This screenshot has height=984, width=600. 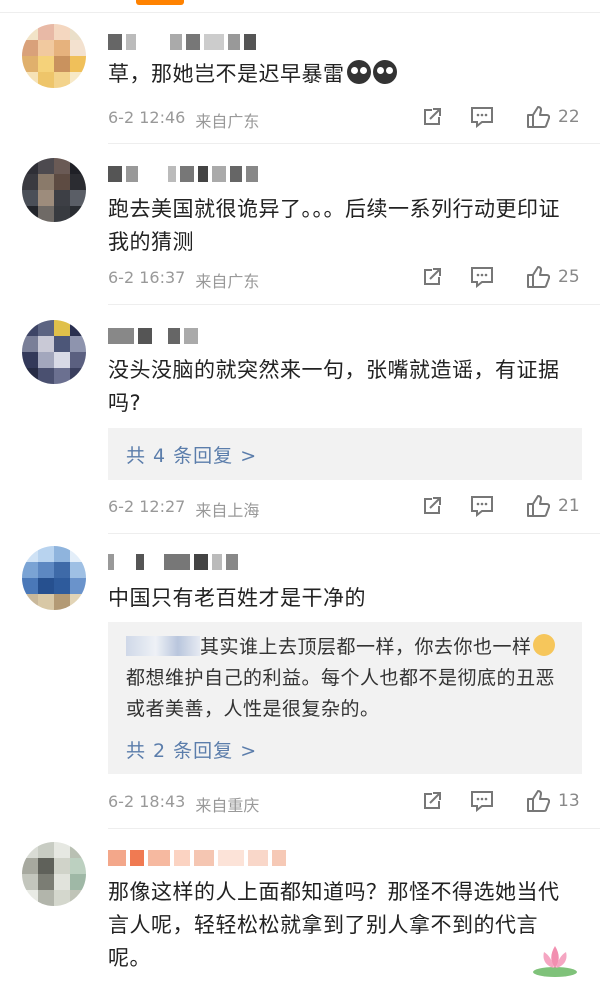 I want to click on comment-time: 6-2 16:37, so click(x=147, y=277).